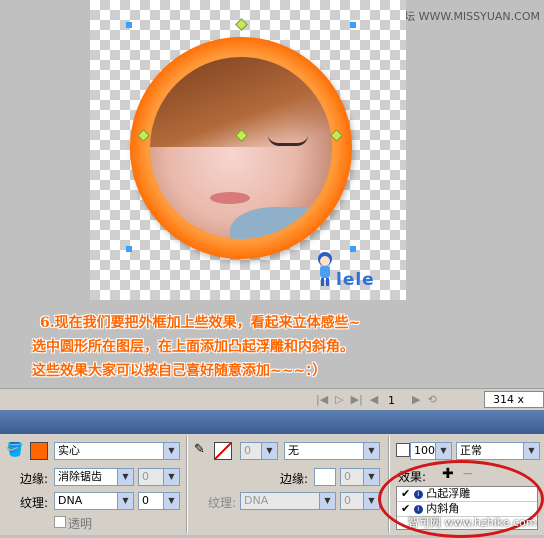  I want to click on playback-controls: |◀ ▷ ▶| ◀, so click(347, 399).